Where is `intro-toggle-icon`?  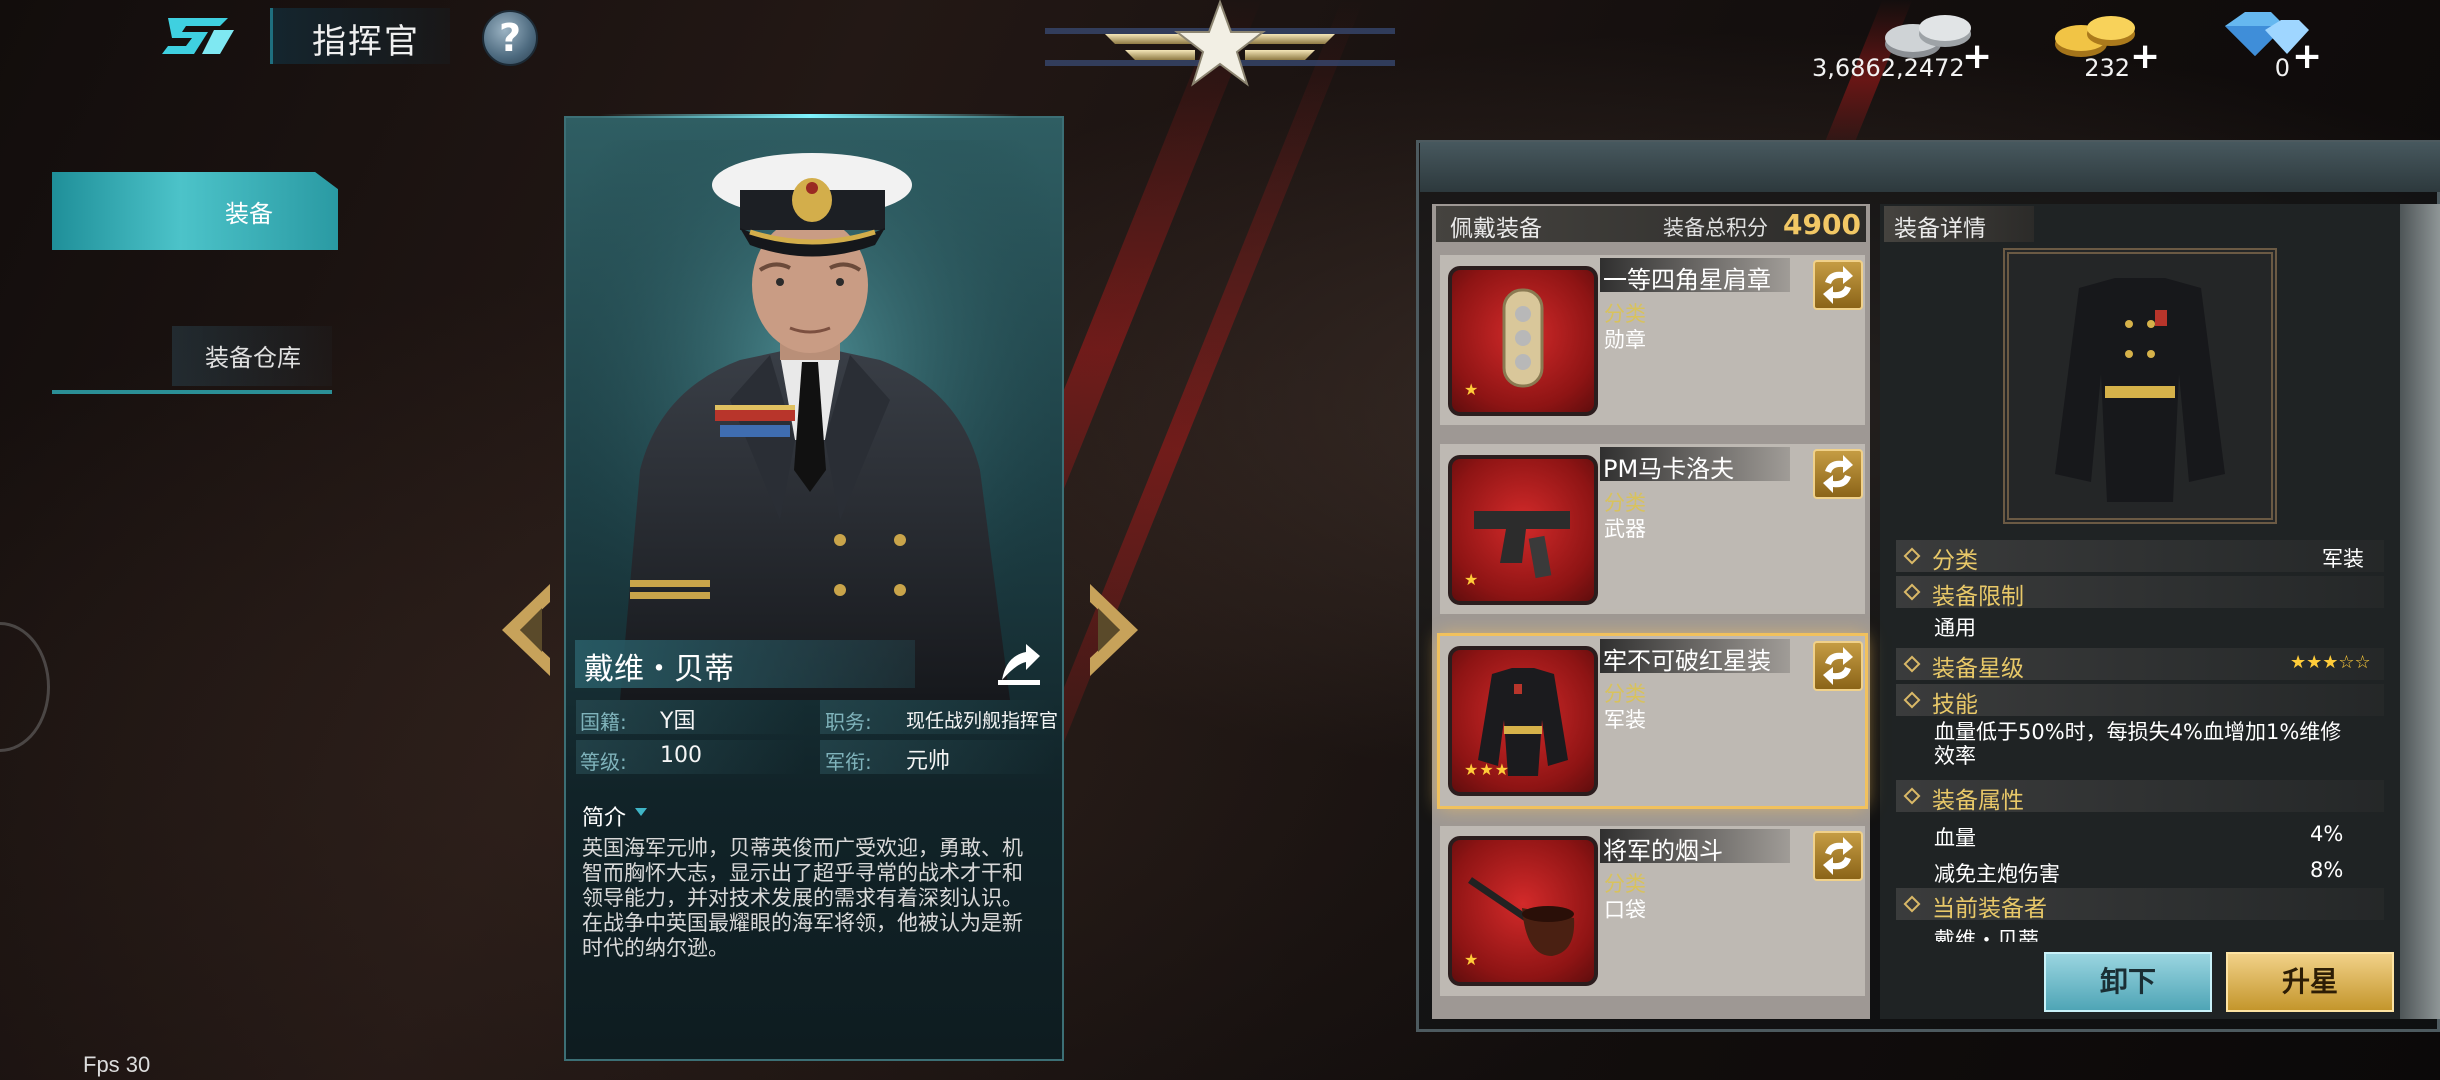
intro-toggle-icon is located at coordinates (641, 812).